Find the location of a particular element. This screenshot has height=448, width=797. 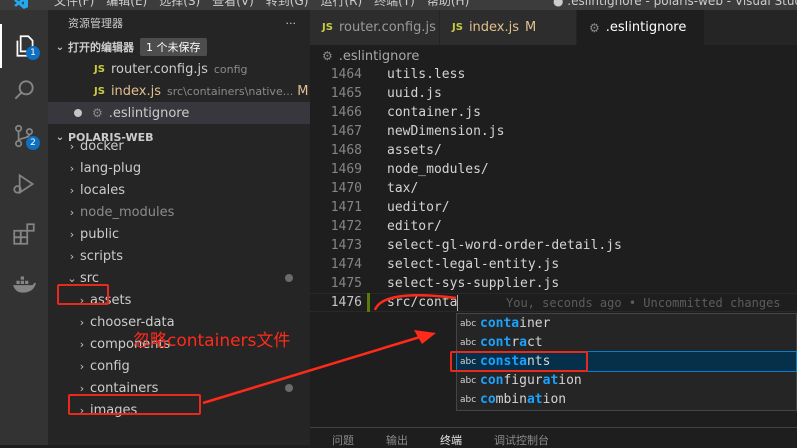

code-line-current: src/conta is located at coordinates (422, 302).